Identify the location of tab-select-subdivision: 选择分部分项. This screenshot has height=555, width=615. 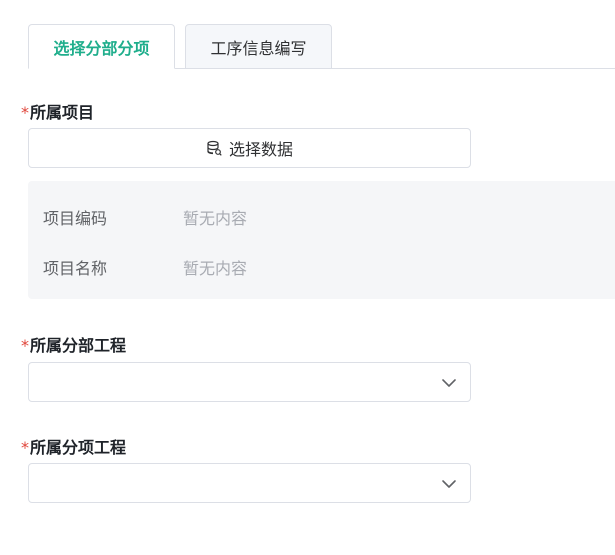
(101, 46).